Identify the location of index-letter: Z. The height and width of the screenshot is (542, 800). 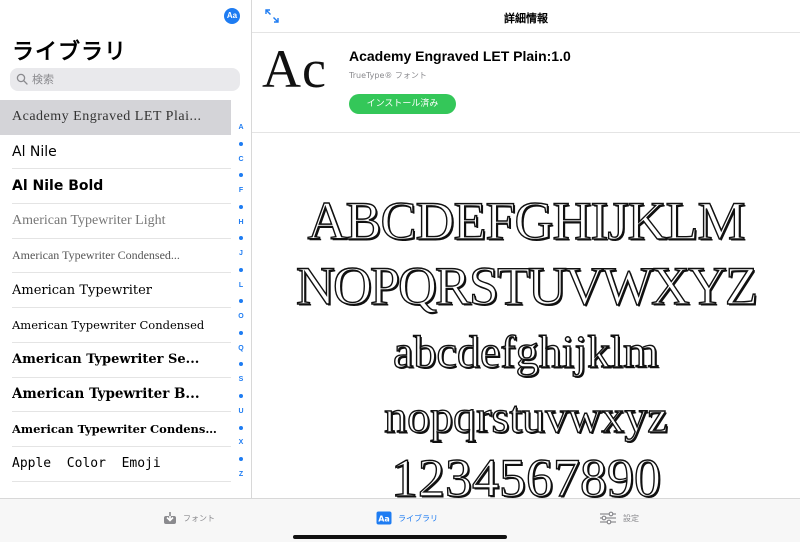
(241, 475).